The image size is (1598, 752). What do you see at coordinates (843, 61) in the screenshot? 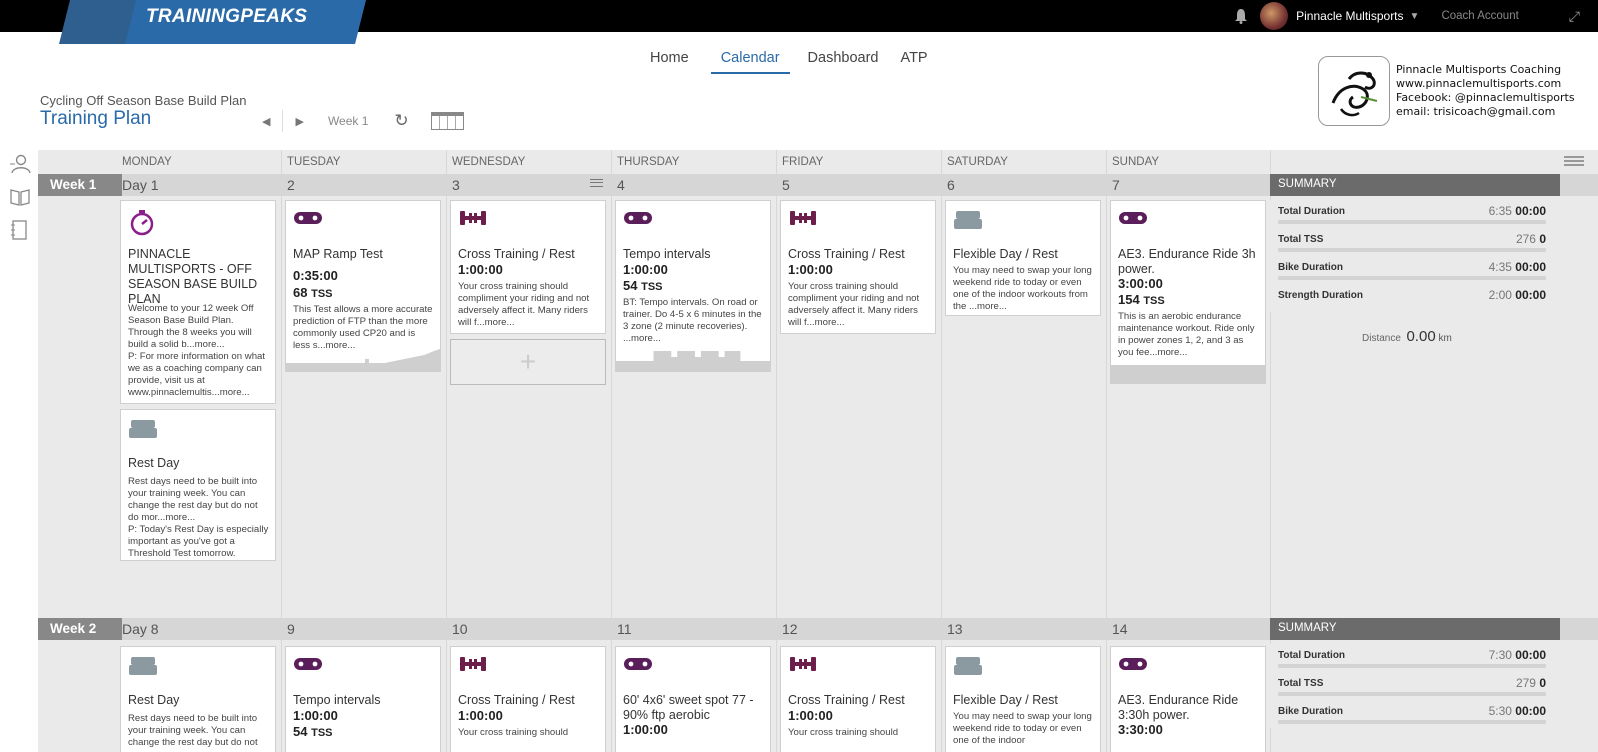
I see `nav-dashboard: Dashboard` at bounding box center [843, 61].